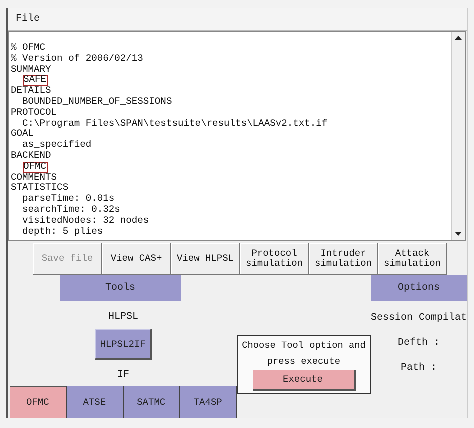  I want to click on backend-tab: SATMC, so click(152, 402).